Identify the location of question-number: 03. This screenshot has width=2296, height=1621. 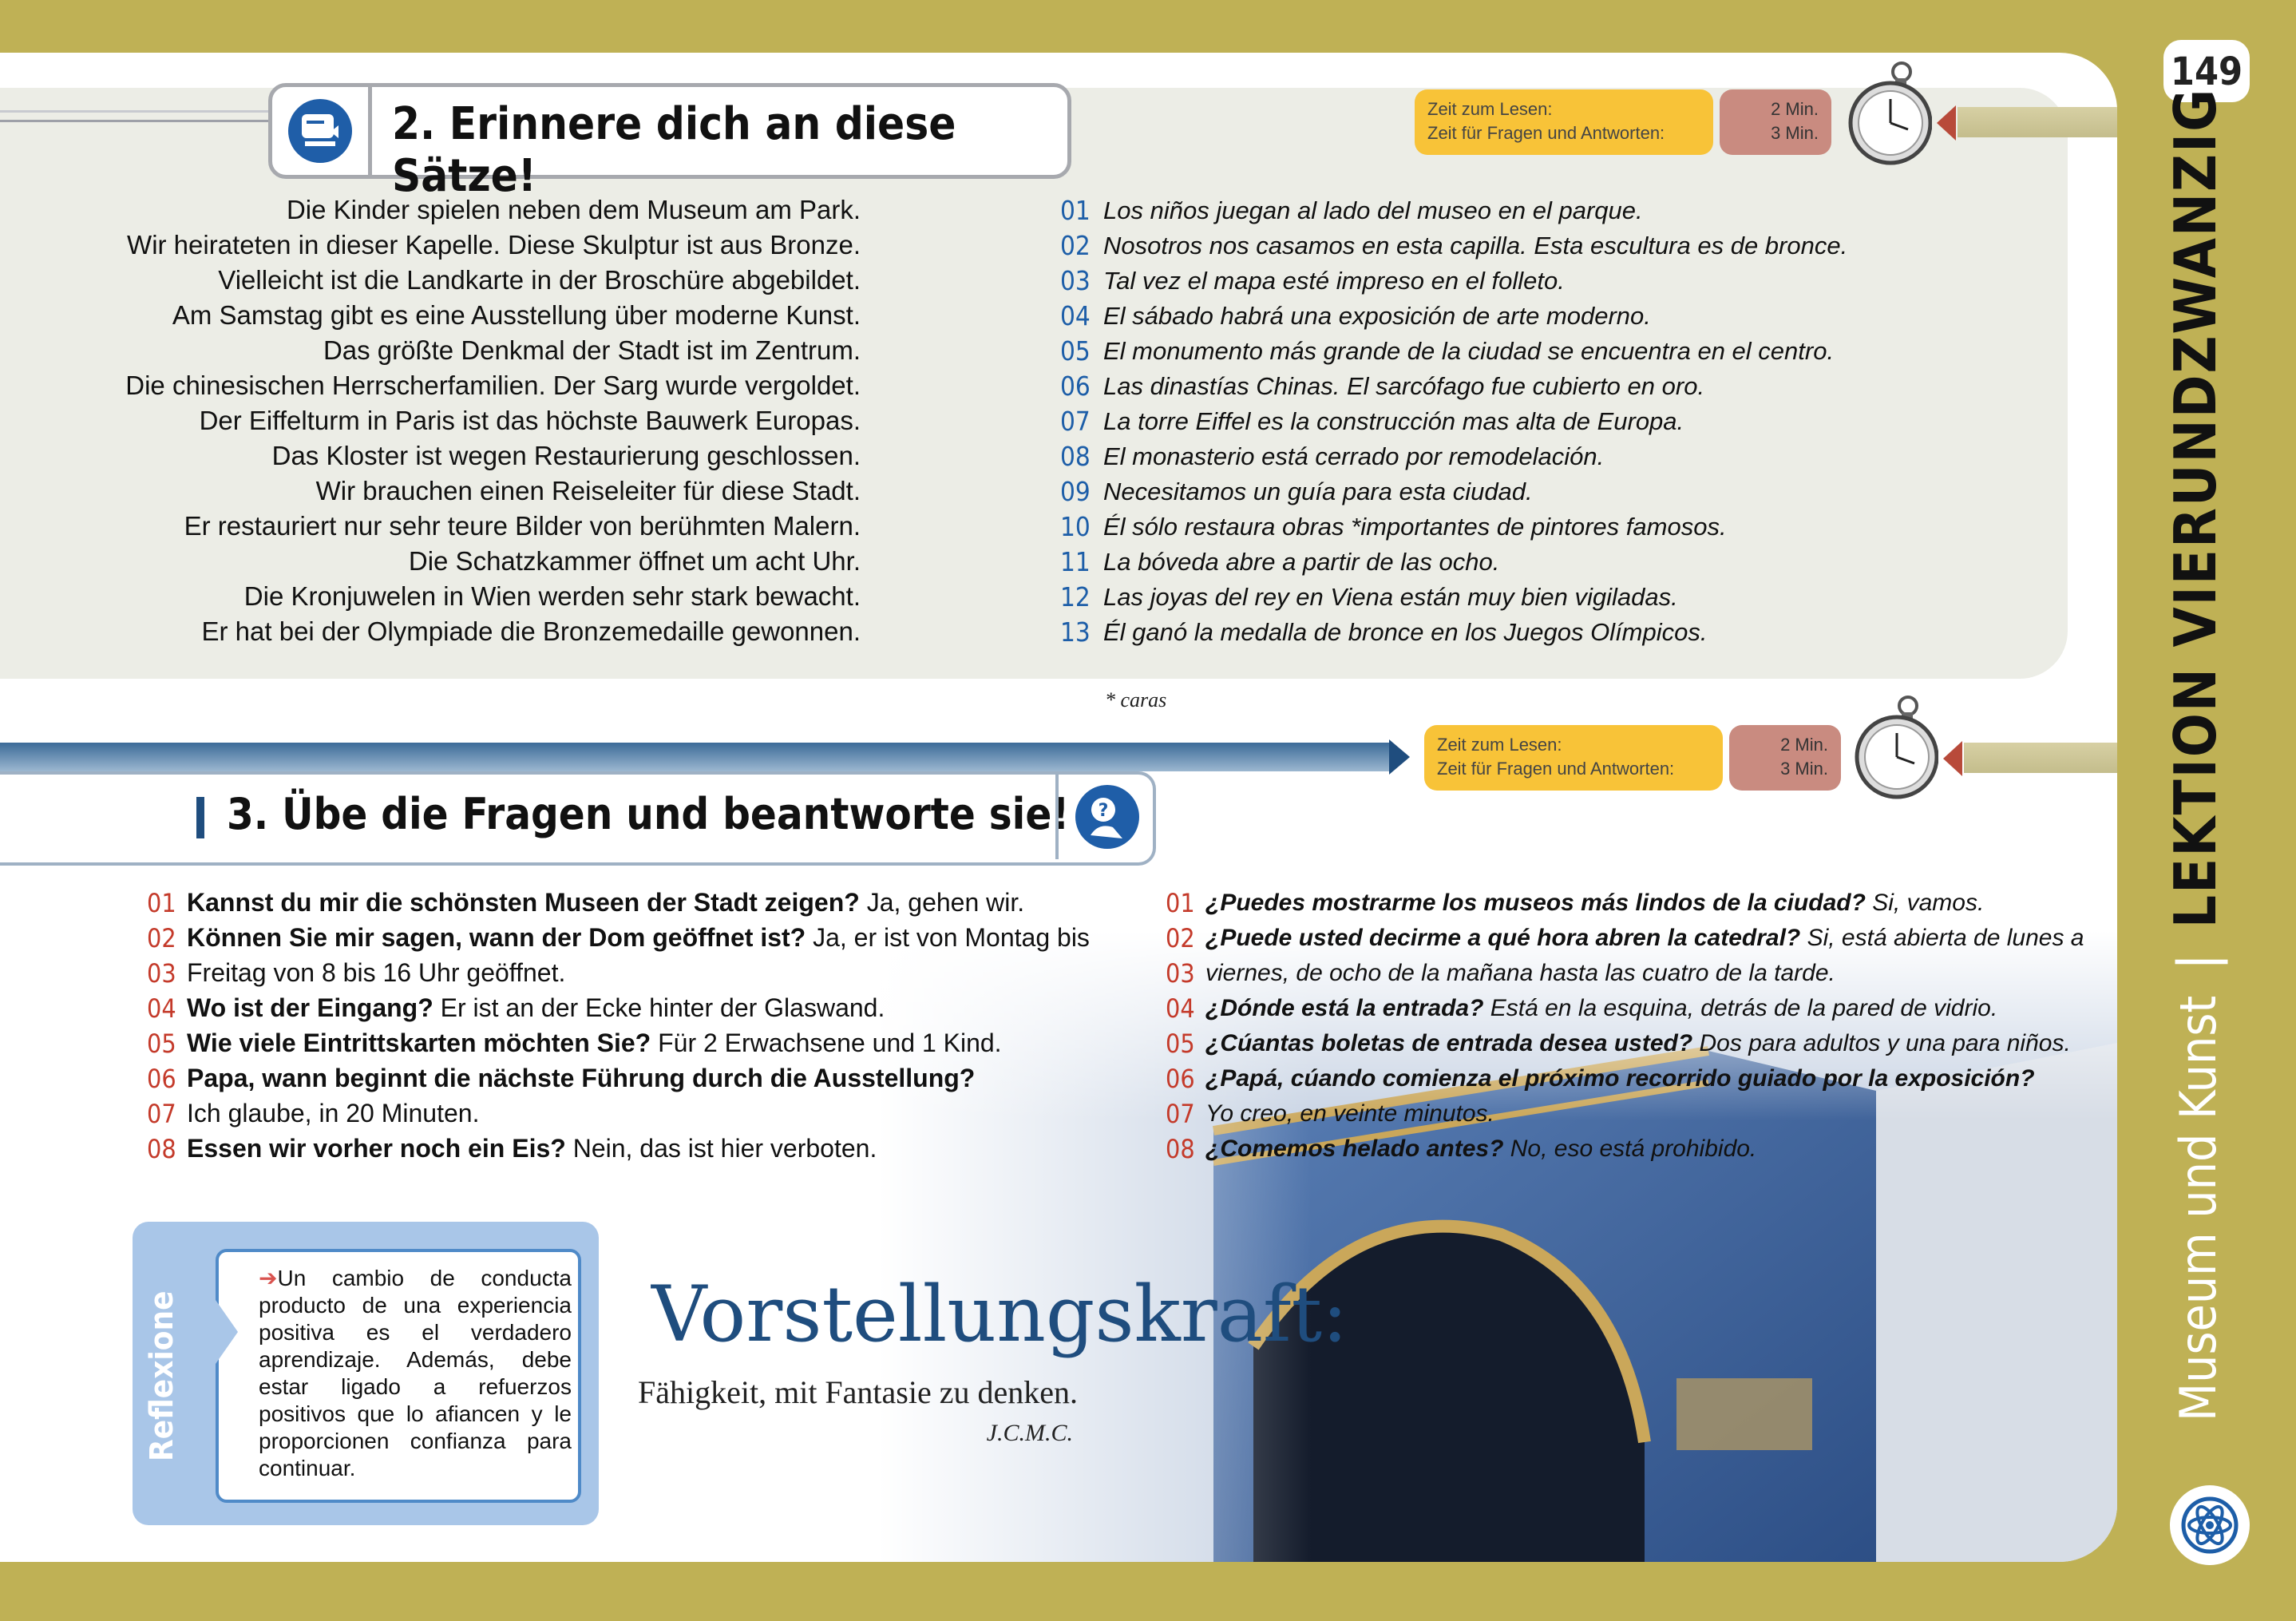
(161, 974).